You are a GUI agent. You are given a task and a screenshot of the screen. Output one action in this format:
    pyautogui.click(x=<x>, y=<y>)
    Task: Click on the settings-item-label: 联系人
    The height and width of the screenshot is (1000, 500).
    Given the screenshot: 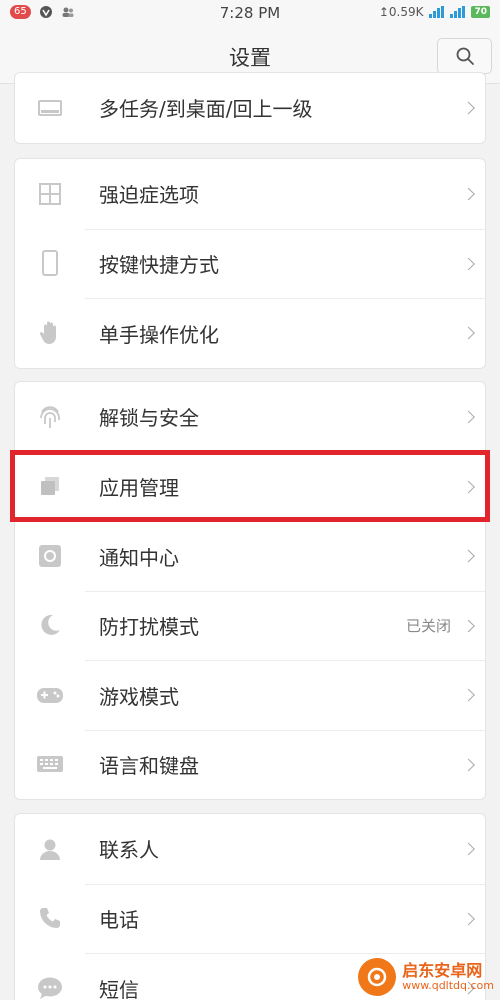 What is the action you would take?
    pyautogui.click(x=129, y=850)
    